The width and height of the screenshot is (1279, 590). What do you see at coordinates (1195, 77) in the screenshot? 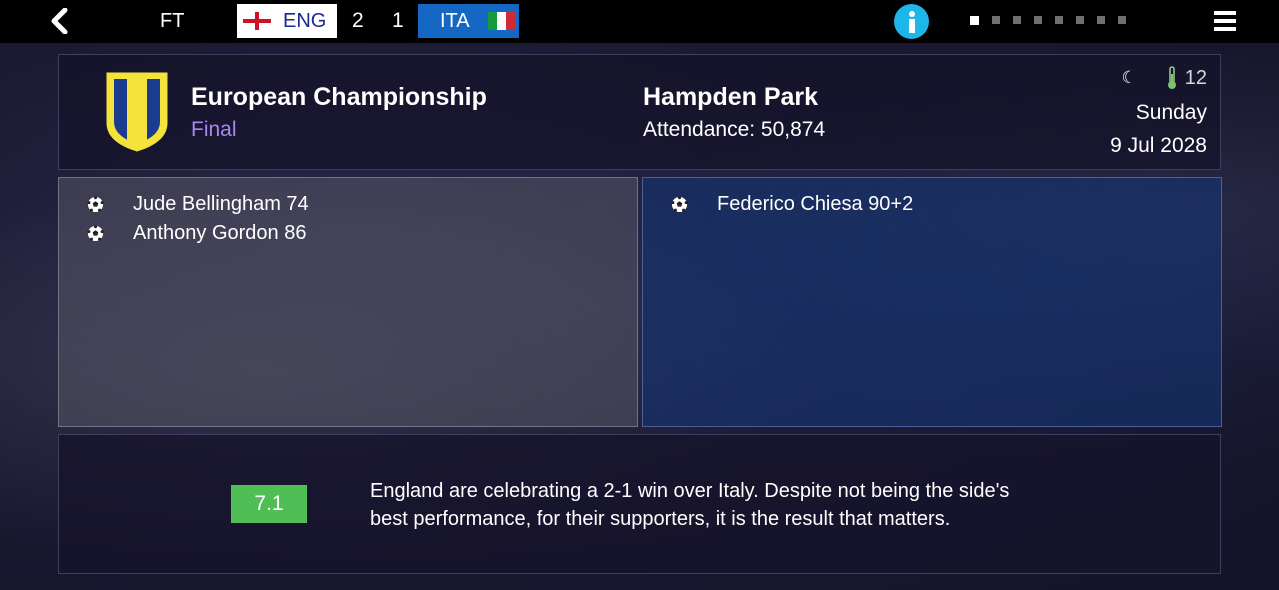
I see `temperature: 12` at bounding box center [1195, 77].